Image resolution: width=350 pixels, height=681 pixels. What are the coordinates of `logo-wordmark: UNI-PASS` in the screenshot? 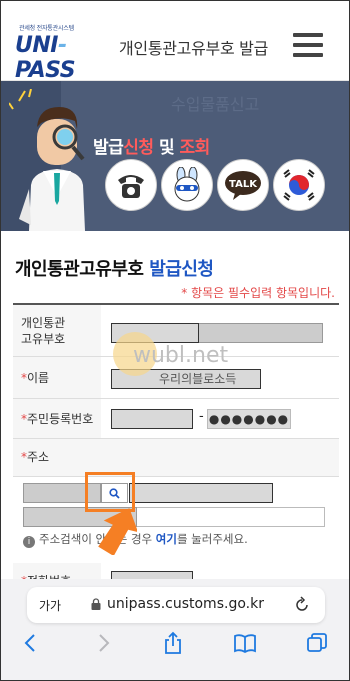 It's located at (45, 58).